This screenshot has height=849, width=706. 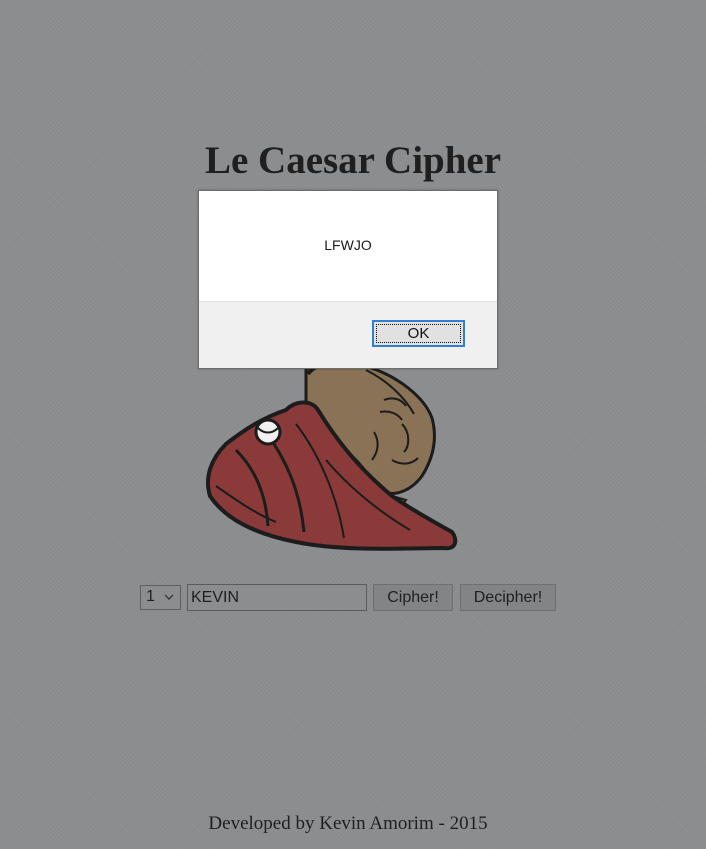 I want to click on cipher-controls: 1 Cipher! Decipher!, so click(x=351, y=597).